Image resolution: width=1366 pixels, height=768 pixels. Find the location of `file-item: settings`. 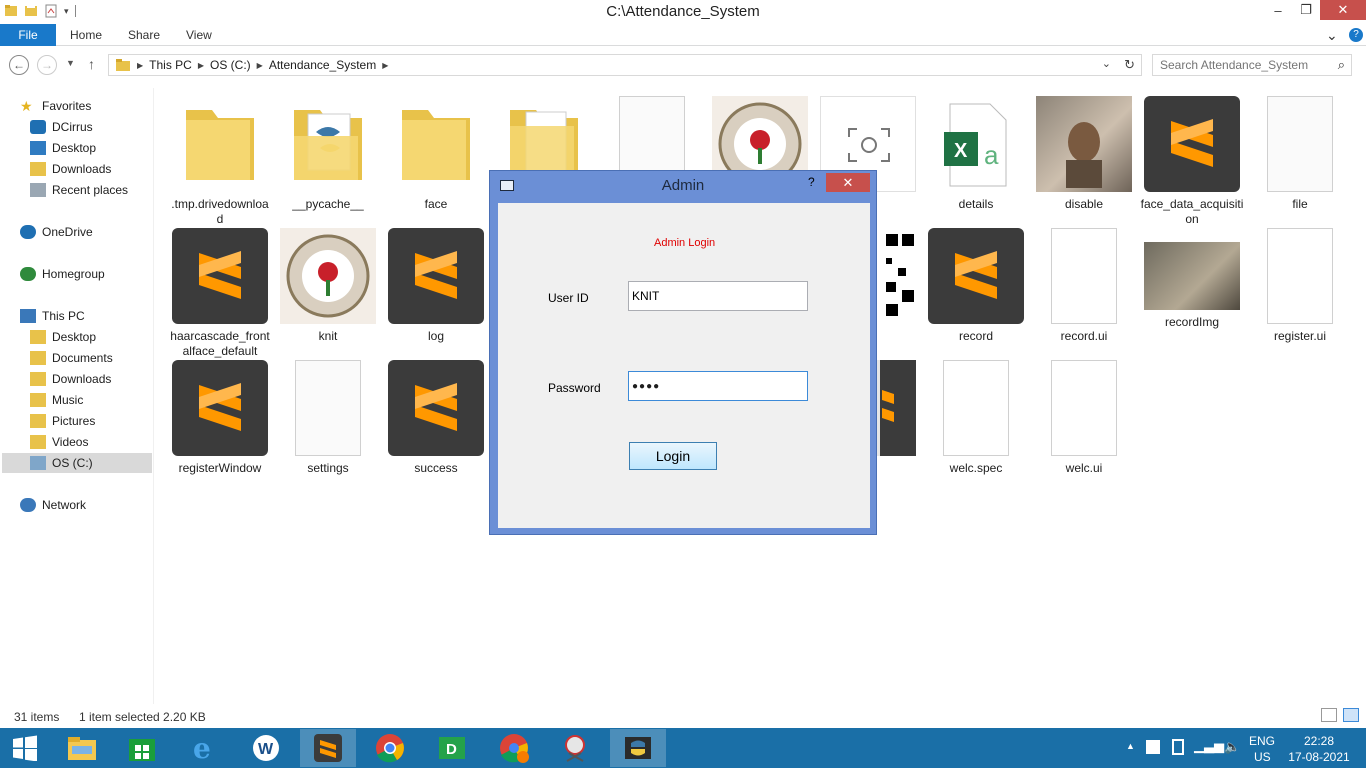

file-item: settings is located at coordinates (328, 418).